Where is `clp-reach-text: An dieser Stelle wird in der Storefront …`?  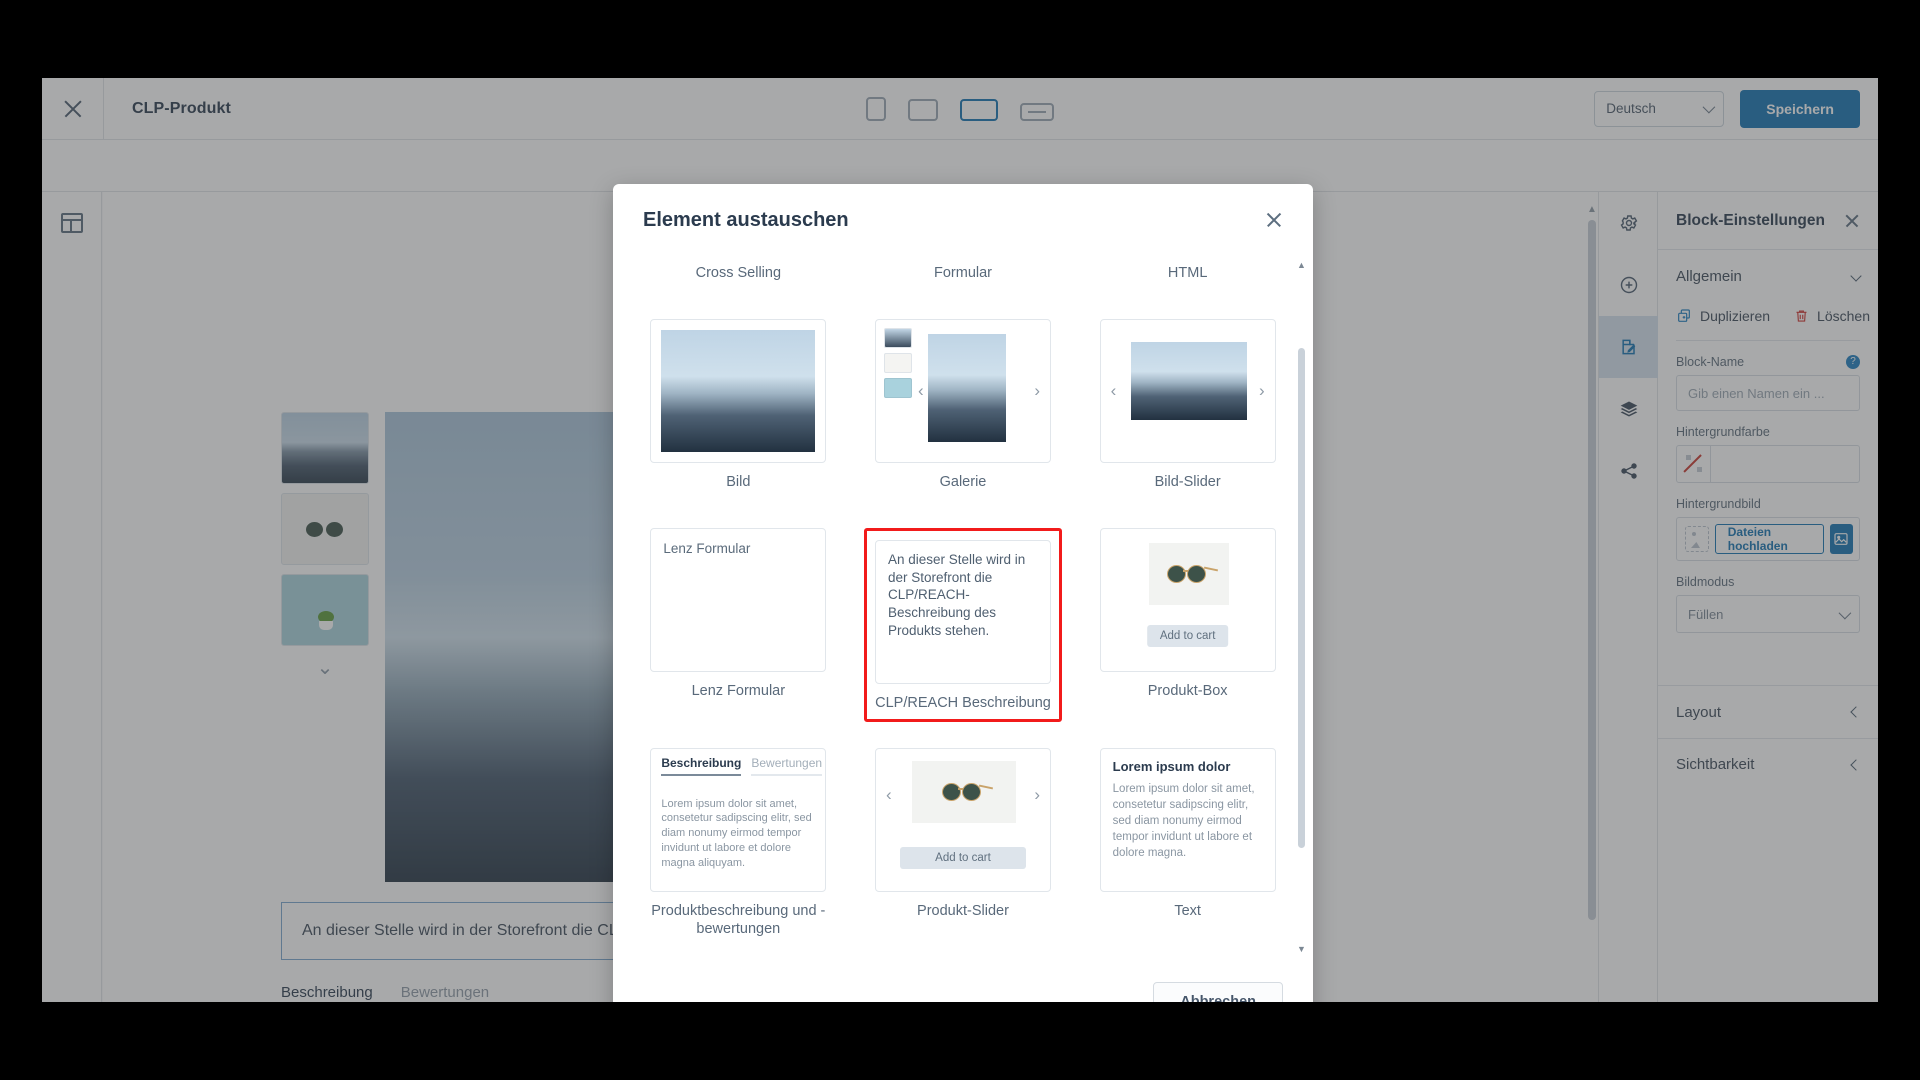 clp-reach-text: An dieser Stelle wird in der Storefront … is located at coordinates (956, 594).